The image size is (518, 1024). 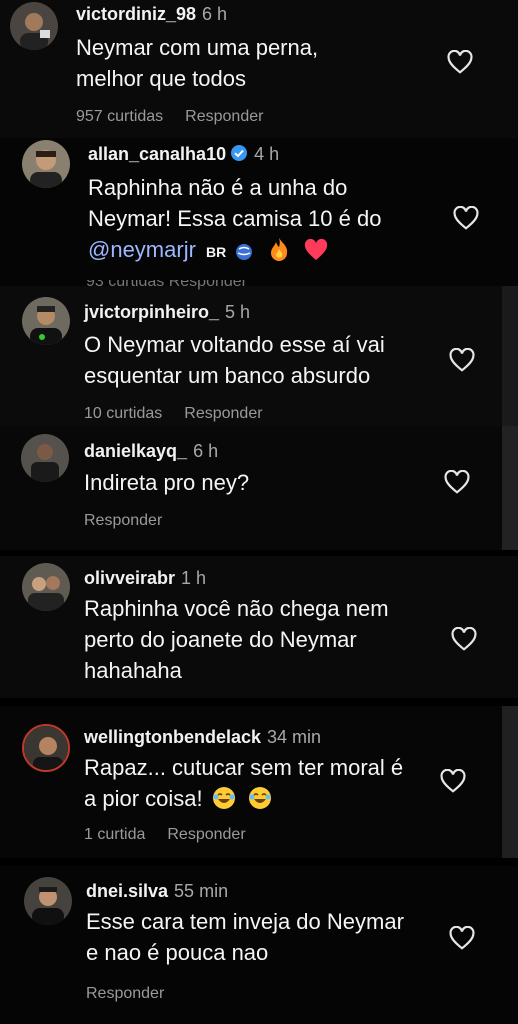 I want to click on timestamp: 34 min, so click(x=294, y=737).